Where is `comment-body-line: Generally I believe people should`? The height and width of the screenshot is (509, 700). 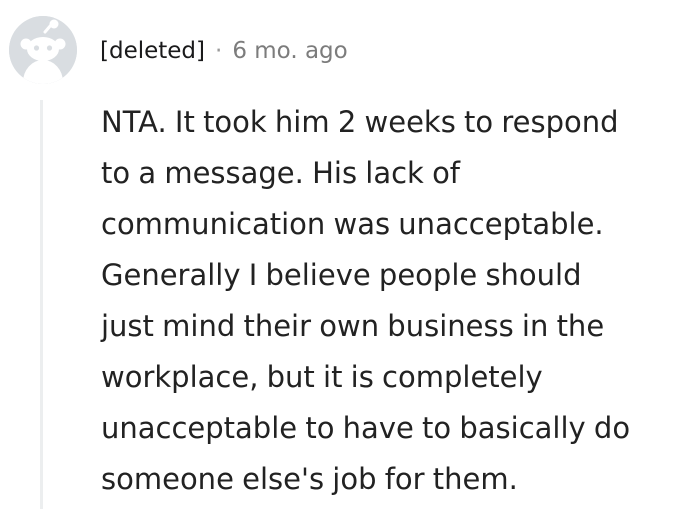
comment-body-line: Generally I believe people should is located at coordinates (341, 275).